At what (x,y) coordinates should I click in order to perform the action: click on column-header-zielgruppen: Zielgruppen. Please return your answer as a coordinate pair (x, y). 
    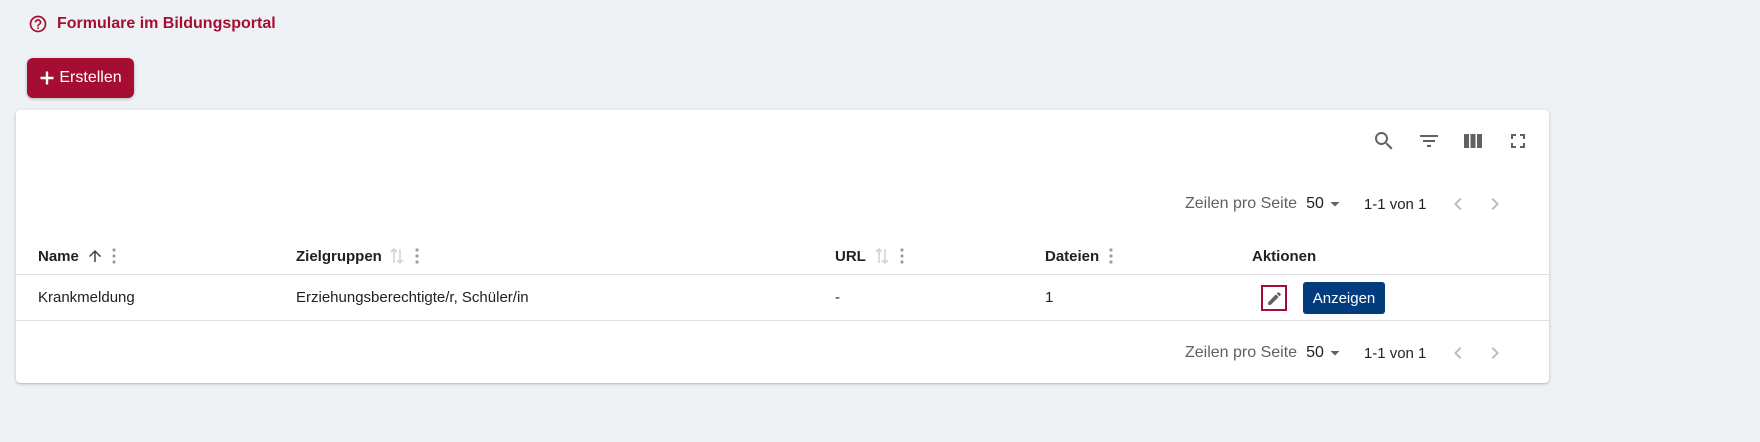
    Looking at the image, I should click on (358, 256).